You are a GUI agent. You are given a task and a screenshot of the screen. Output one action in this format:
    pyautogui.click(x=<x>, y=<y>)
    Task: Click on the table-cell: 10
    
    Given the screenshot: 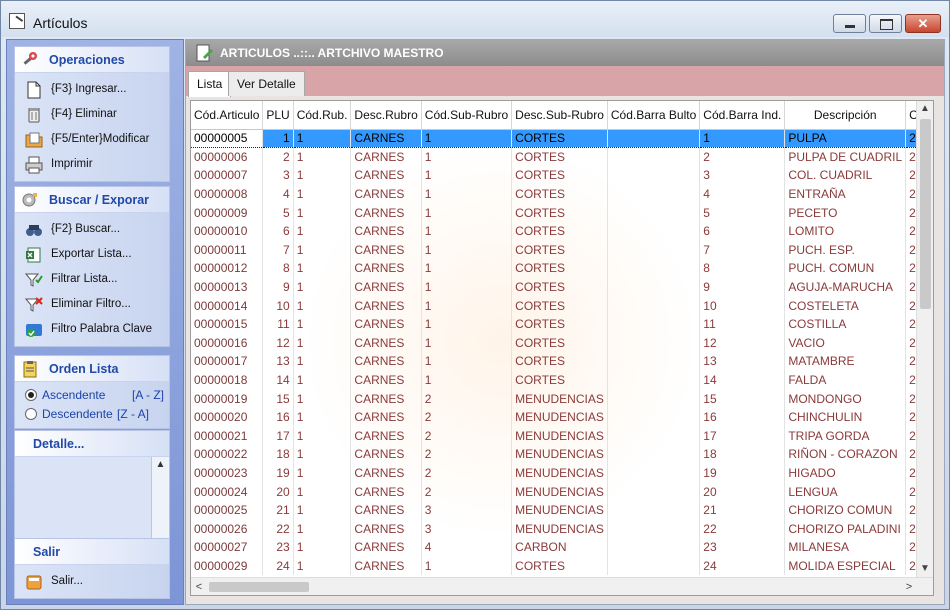 What is the action you would take?
    pyautogui.click(x=742, y=305)
    